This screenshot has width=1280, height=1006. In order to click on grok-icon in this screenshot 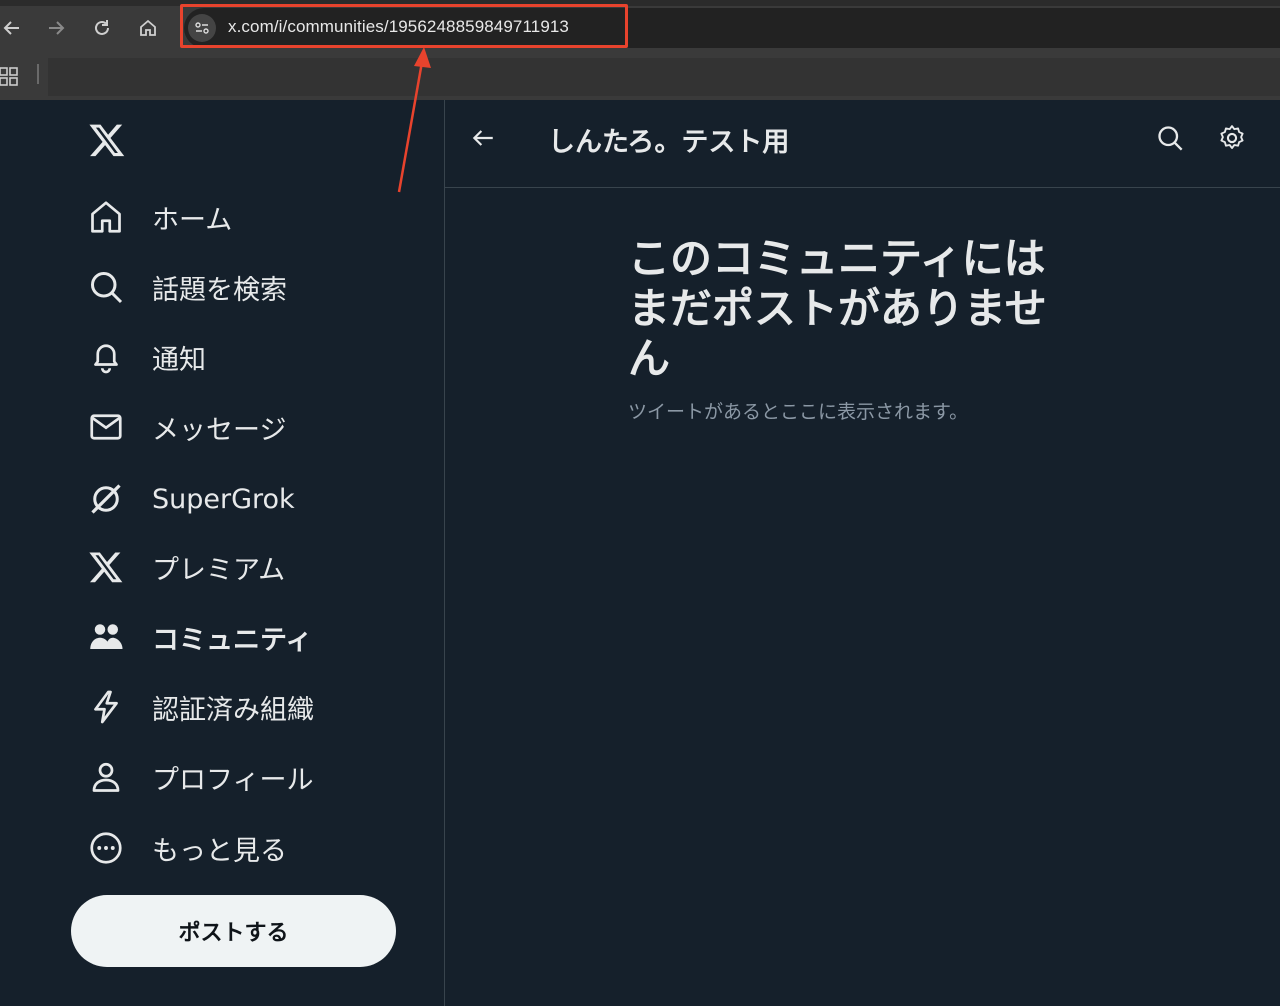, I will do `click(106, 499)`.